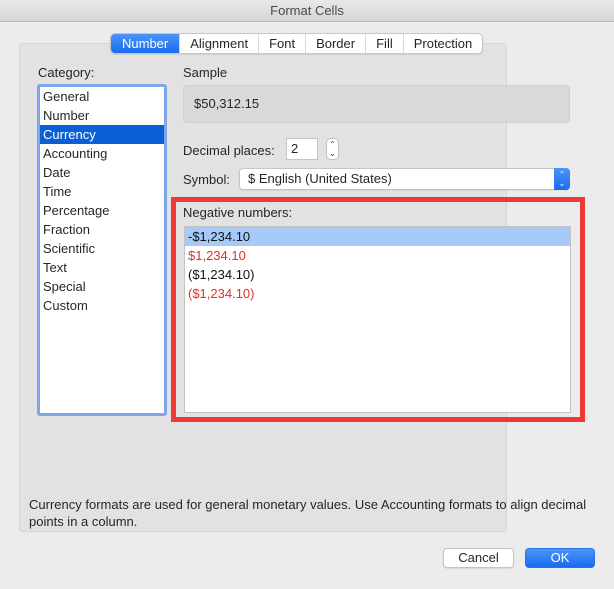 The height and width of the screenshot is (589, 614). I want to click on category-item-date: Date, so click(102, 172).